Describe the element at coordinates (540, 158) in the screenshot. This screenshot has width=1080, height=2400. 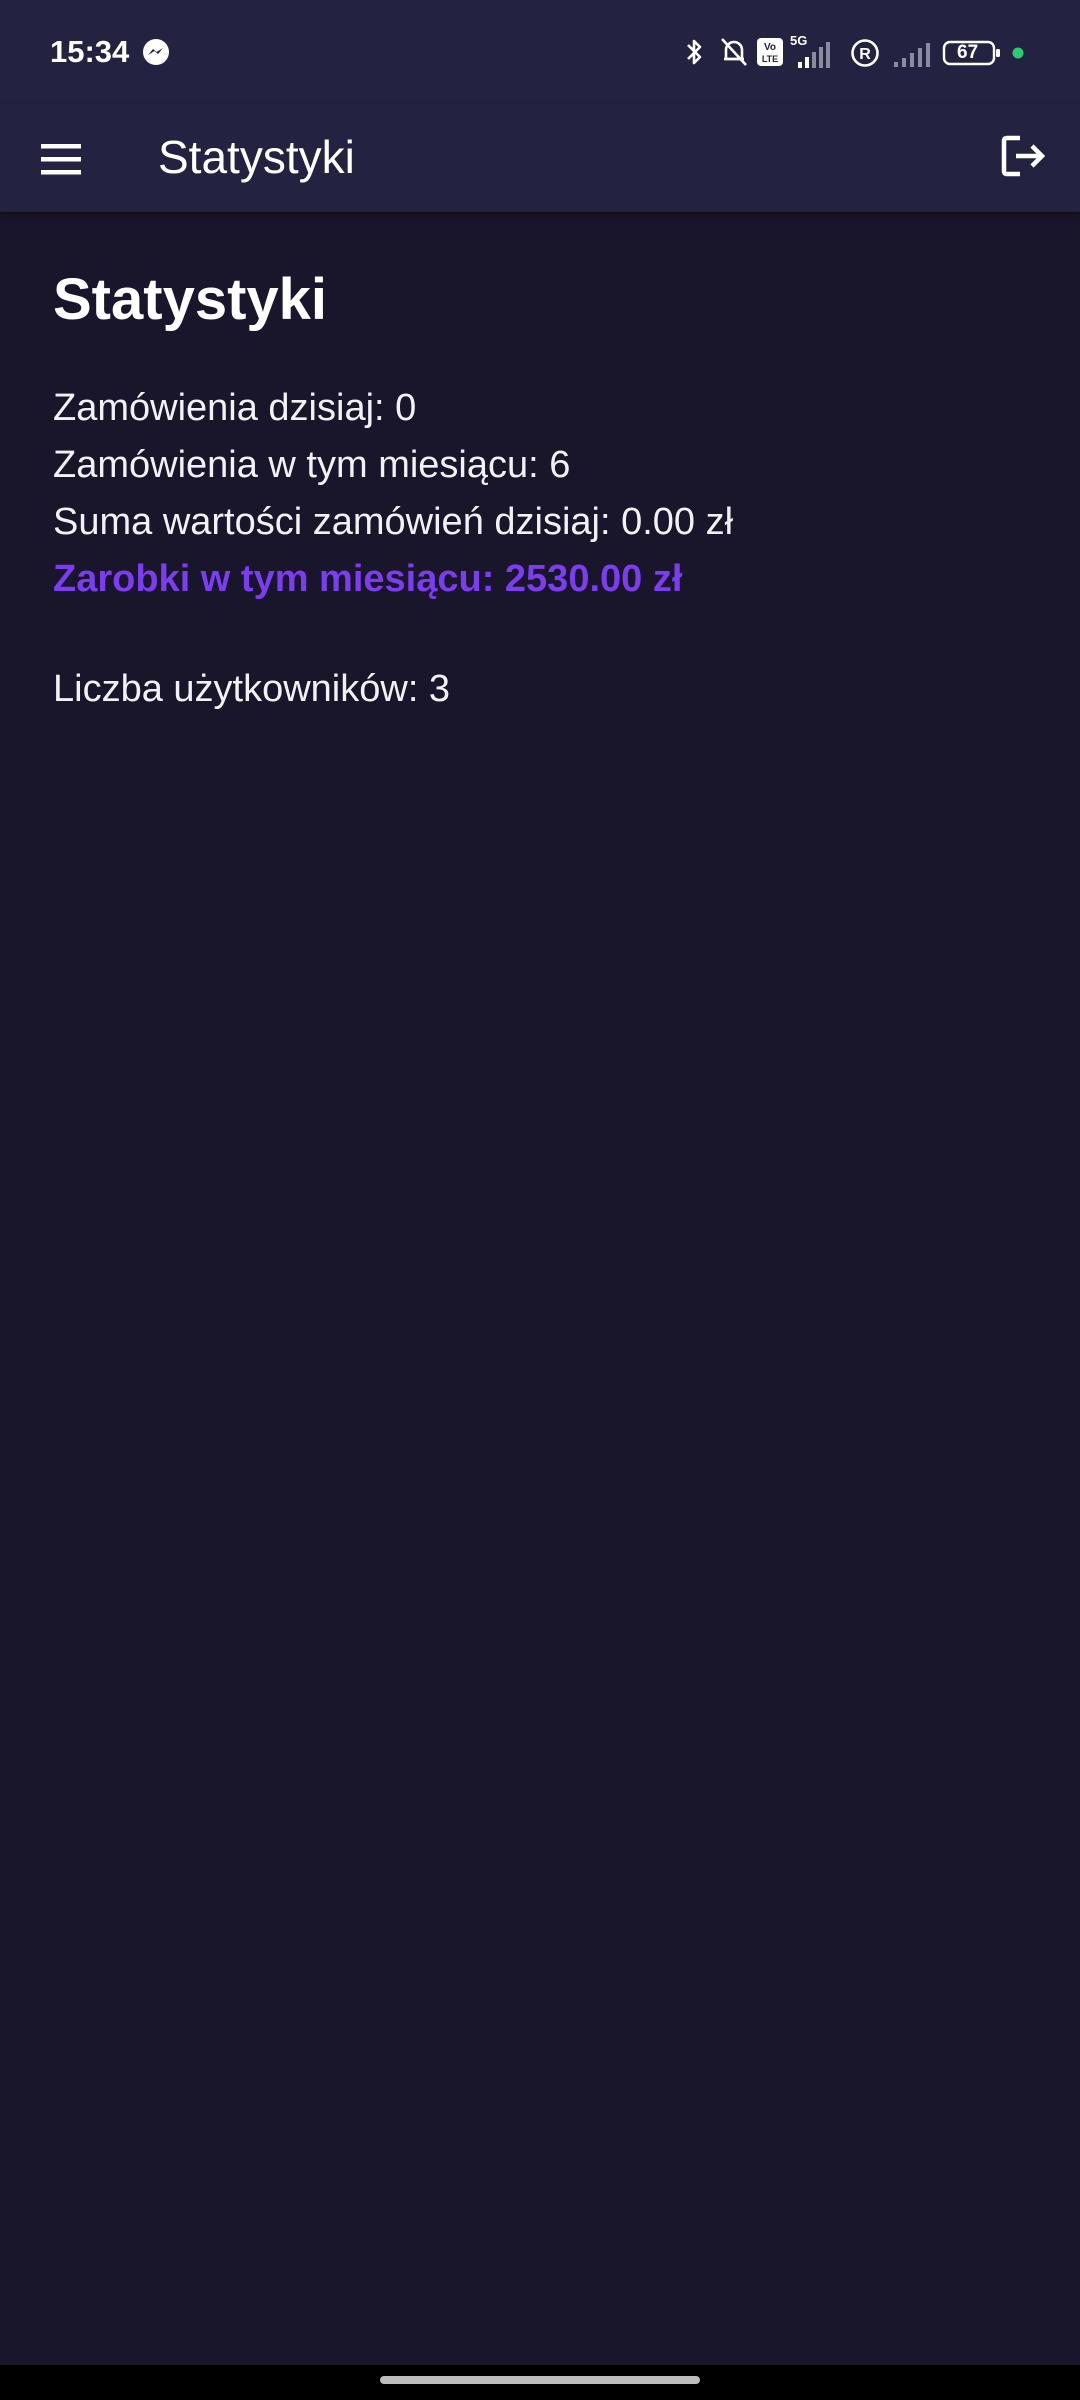
I see `app-bar: Statystyki` at that location.